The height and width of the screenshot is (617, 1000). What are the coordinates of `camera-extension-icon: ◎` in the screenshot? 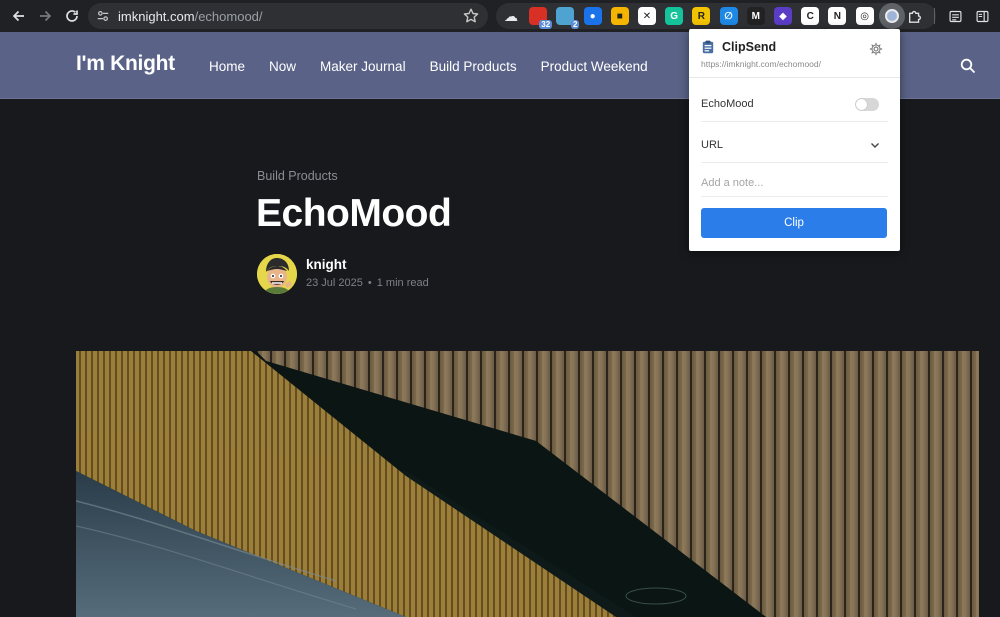 It's located at (864, 16).